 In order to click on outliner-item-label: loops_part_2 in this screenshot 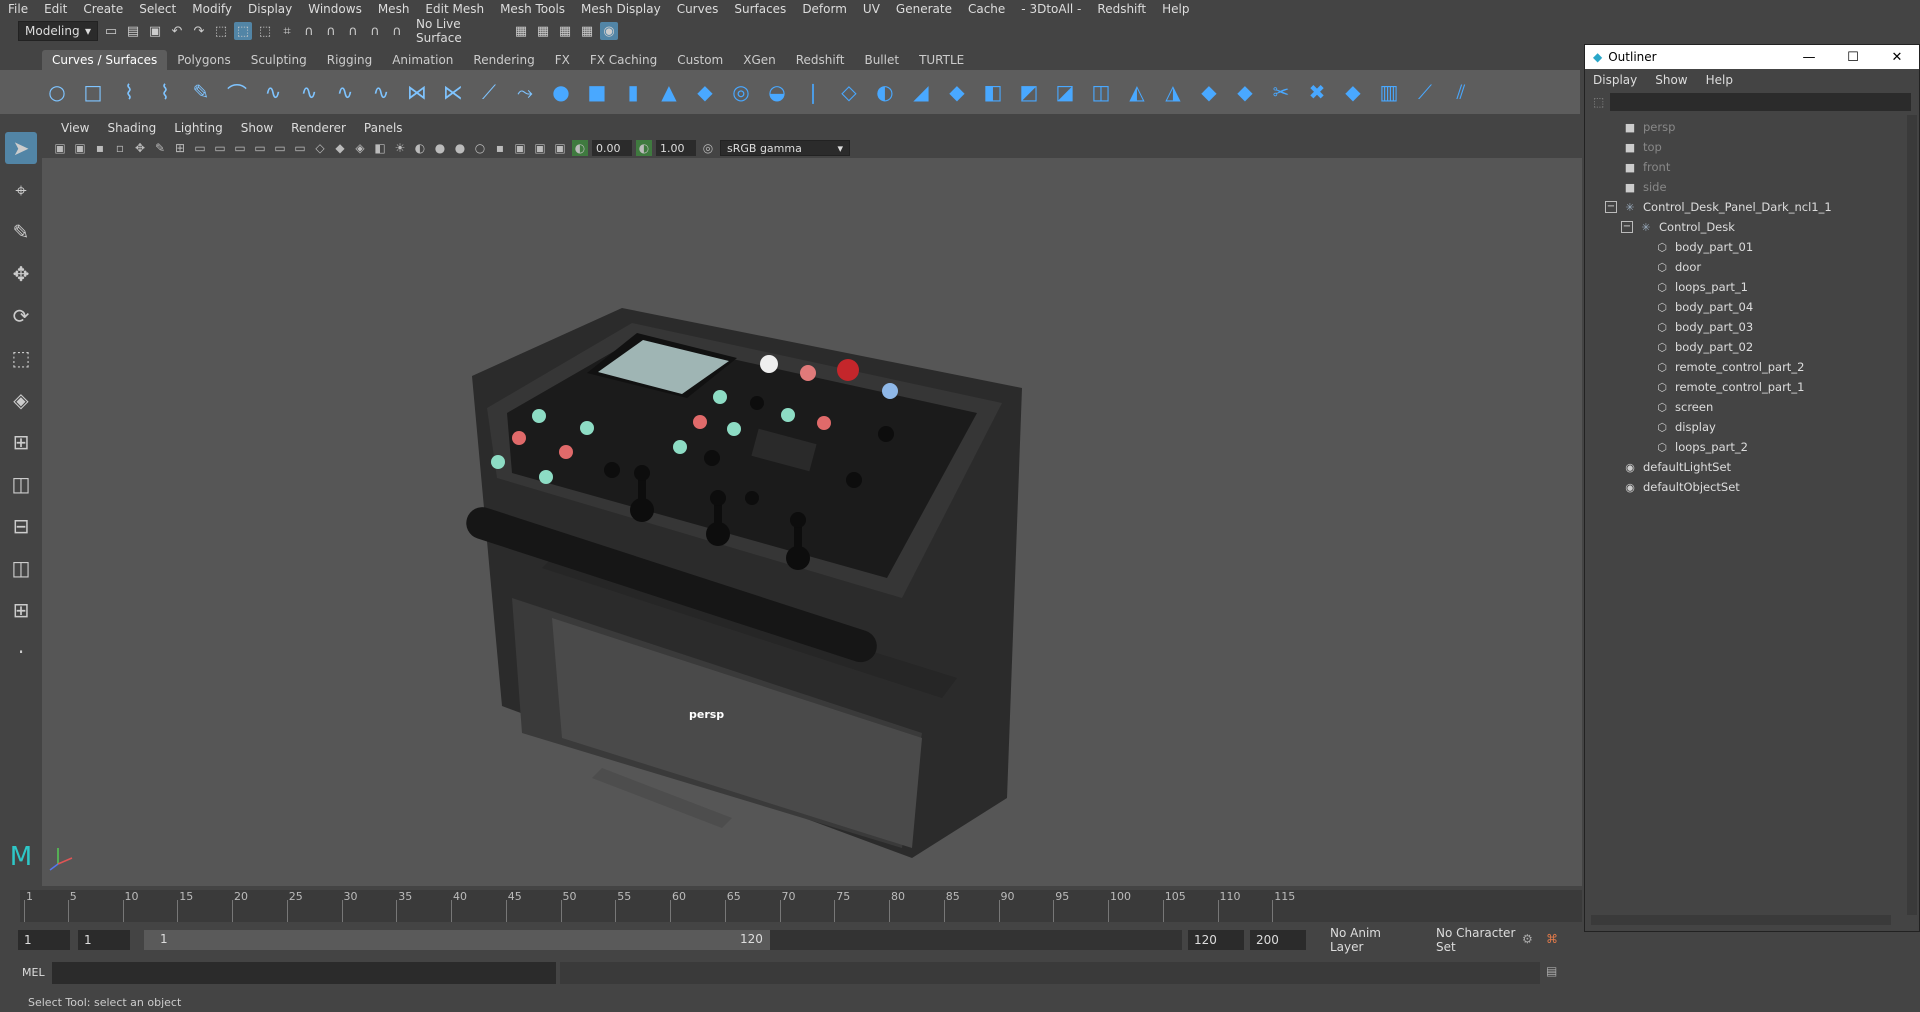, I will do `click(1711, 447)`.